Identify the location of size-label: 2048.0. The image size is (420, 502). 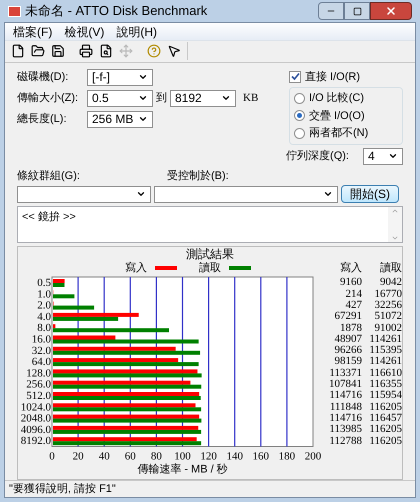
(35, 418).